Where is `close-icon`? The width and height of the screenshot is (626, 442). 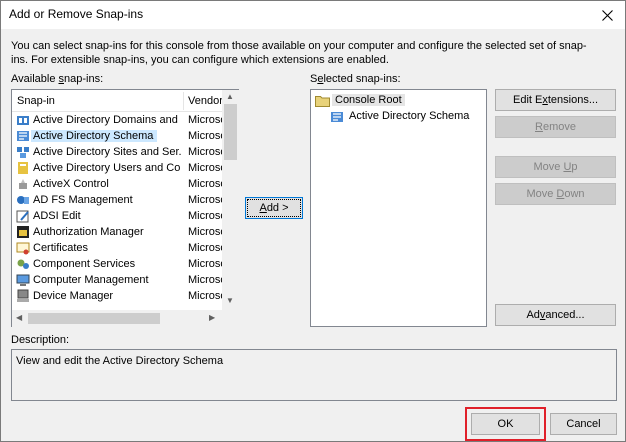
close-icon is located at coordinates (607, 15).